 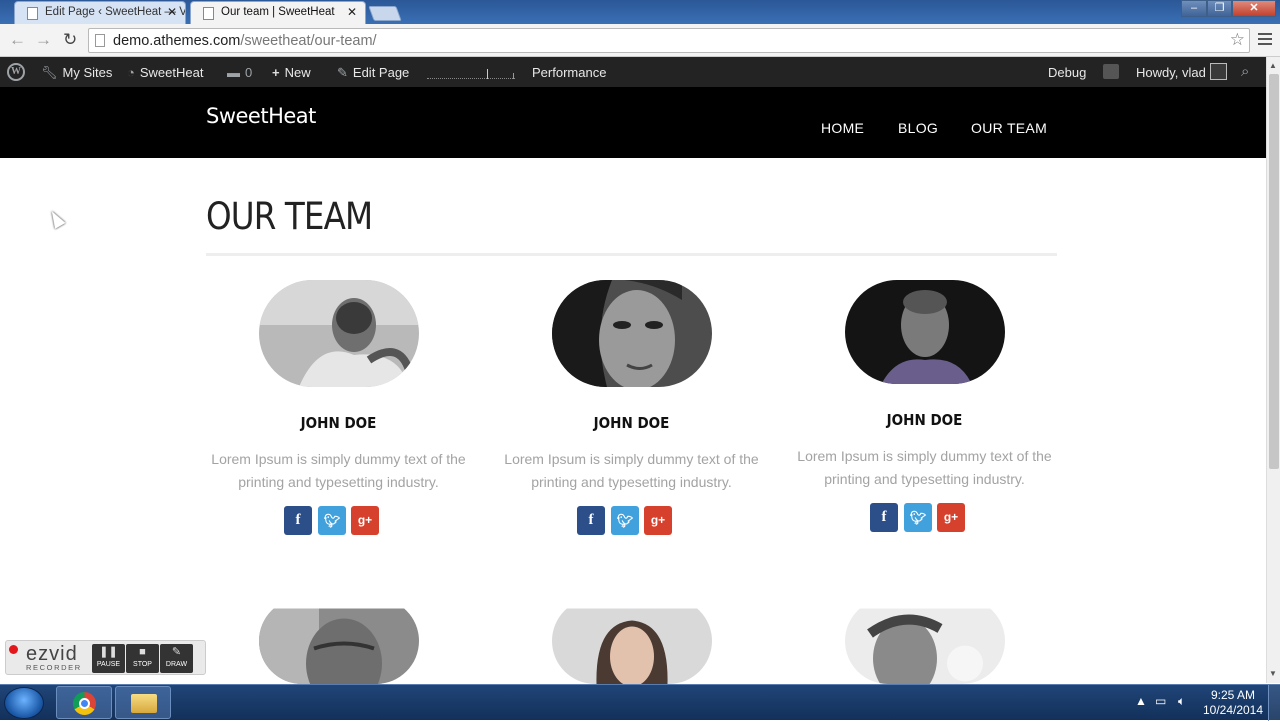 What do you see at coordinates (669, 40) in the screenshot?
I see `address-bar: demo.athemes.com/sweetheat/our-team/ ☆` at bounding box center [669, 40].